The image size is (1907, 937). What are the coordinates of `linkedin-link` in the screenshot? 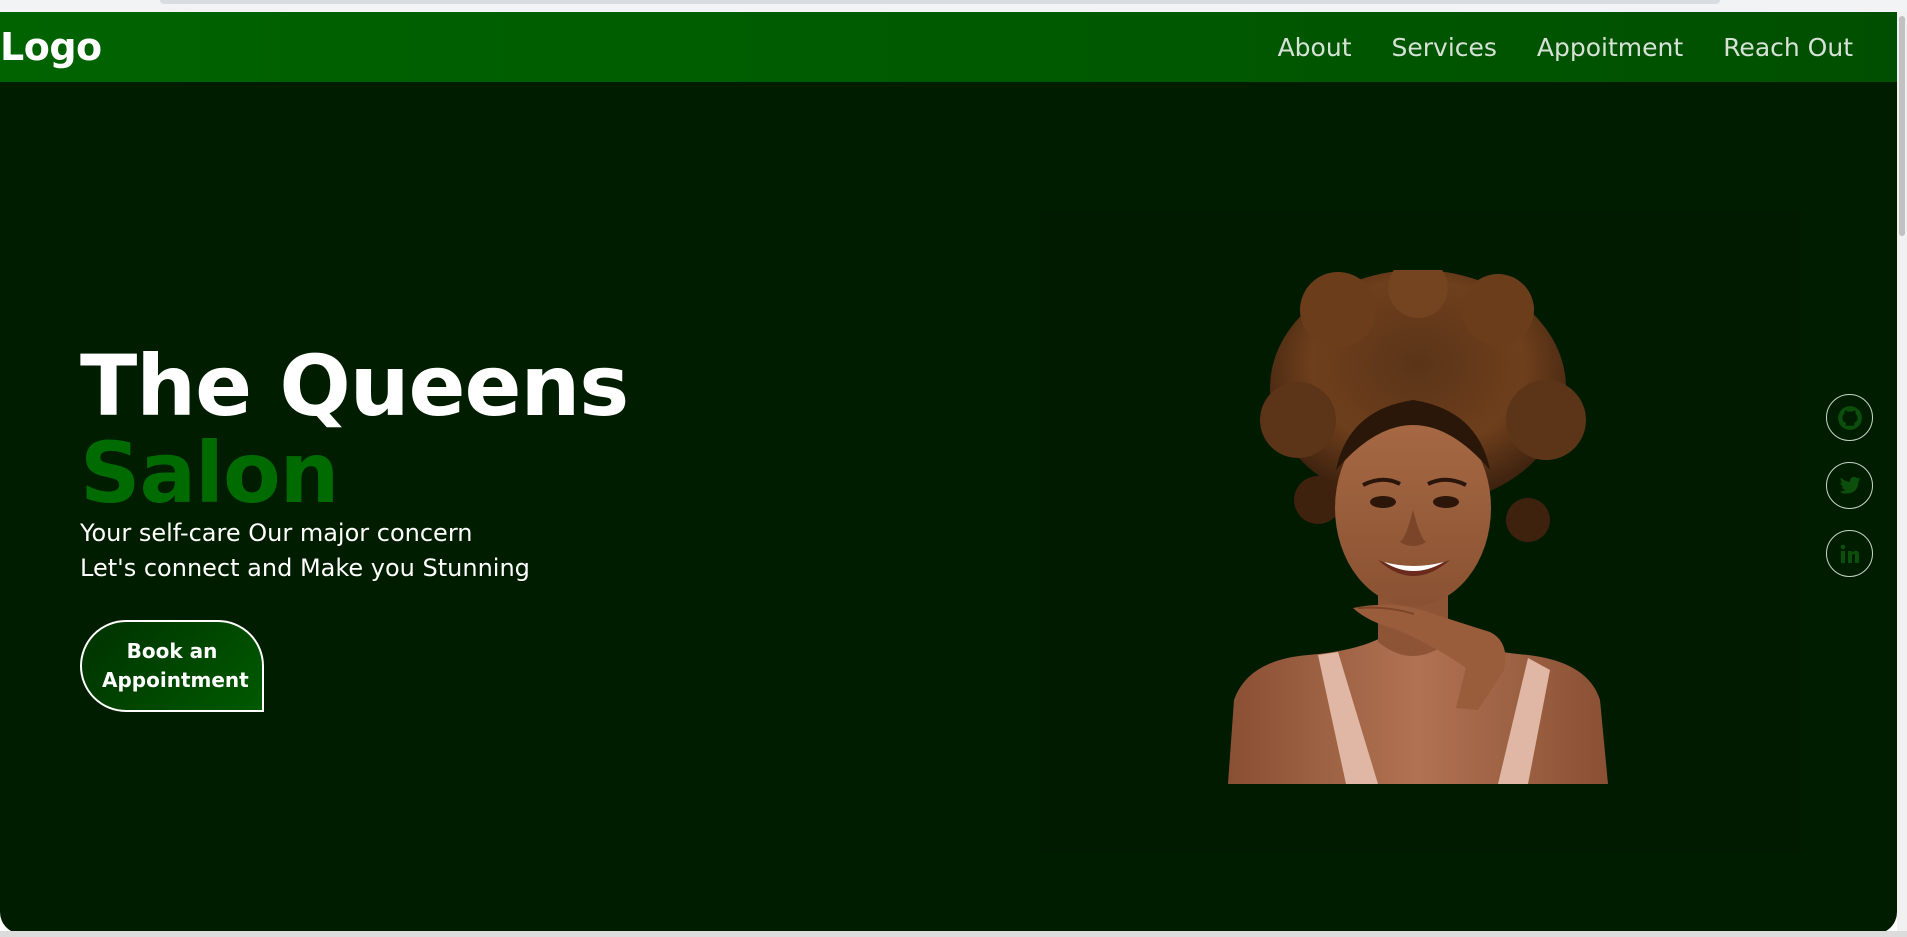 It's located at (1849, 553).